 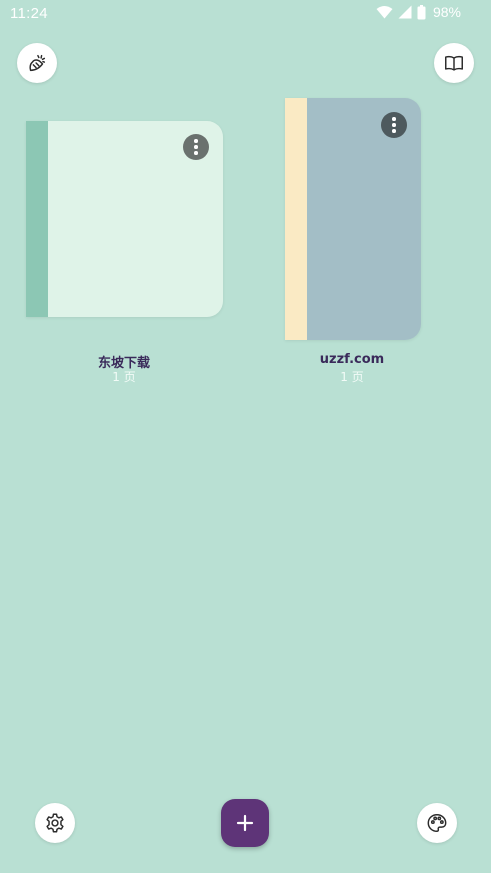 I want to click on status-bar: 11:24 98%, so click(x=245, y=14).